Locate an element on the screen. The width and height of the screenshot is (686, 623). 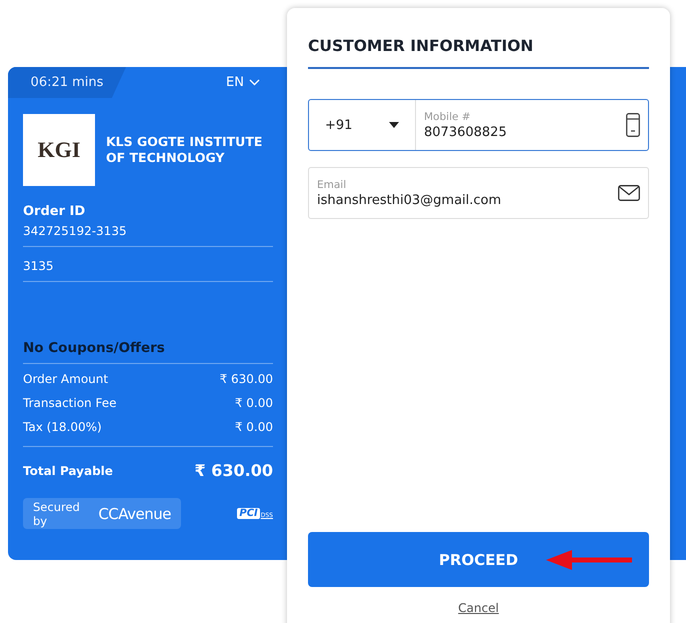
pci-logo: PCI is located at coordinates (248, 513).